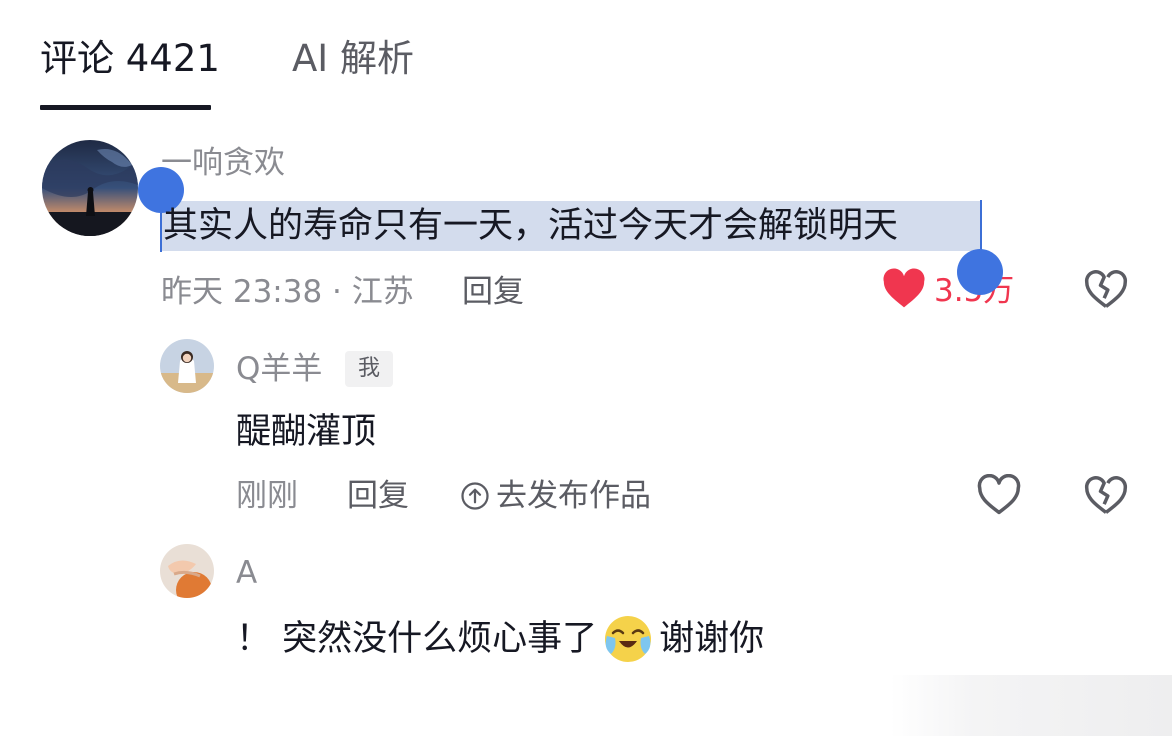 This screenshot has height=736, width=1172. I want to click on comment-time-location: 昨天 23:38 · 江苏, so click(287, 292).